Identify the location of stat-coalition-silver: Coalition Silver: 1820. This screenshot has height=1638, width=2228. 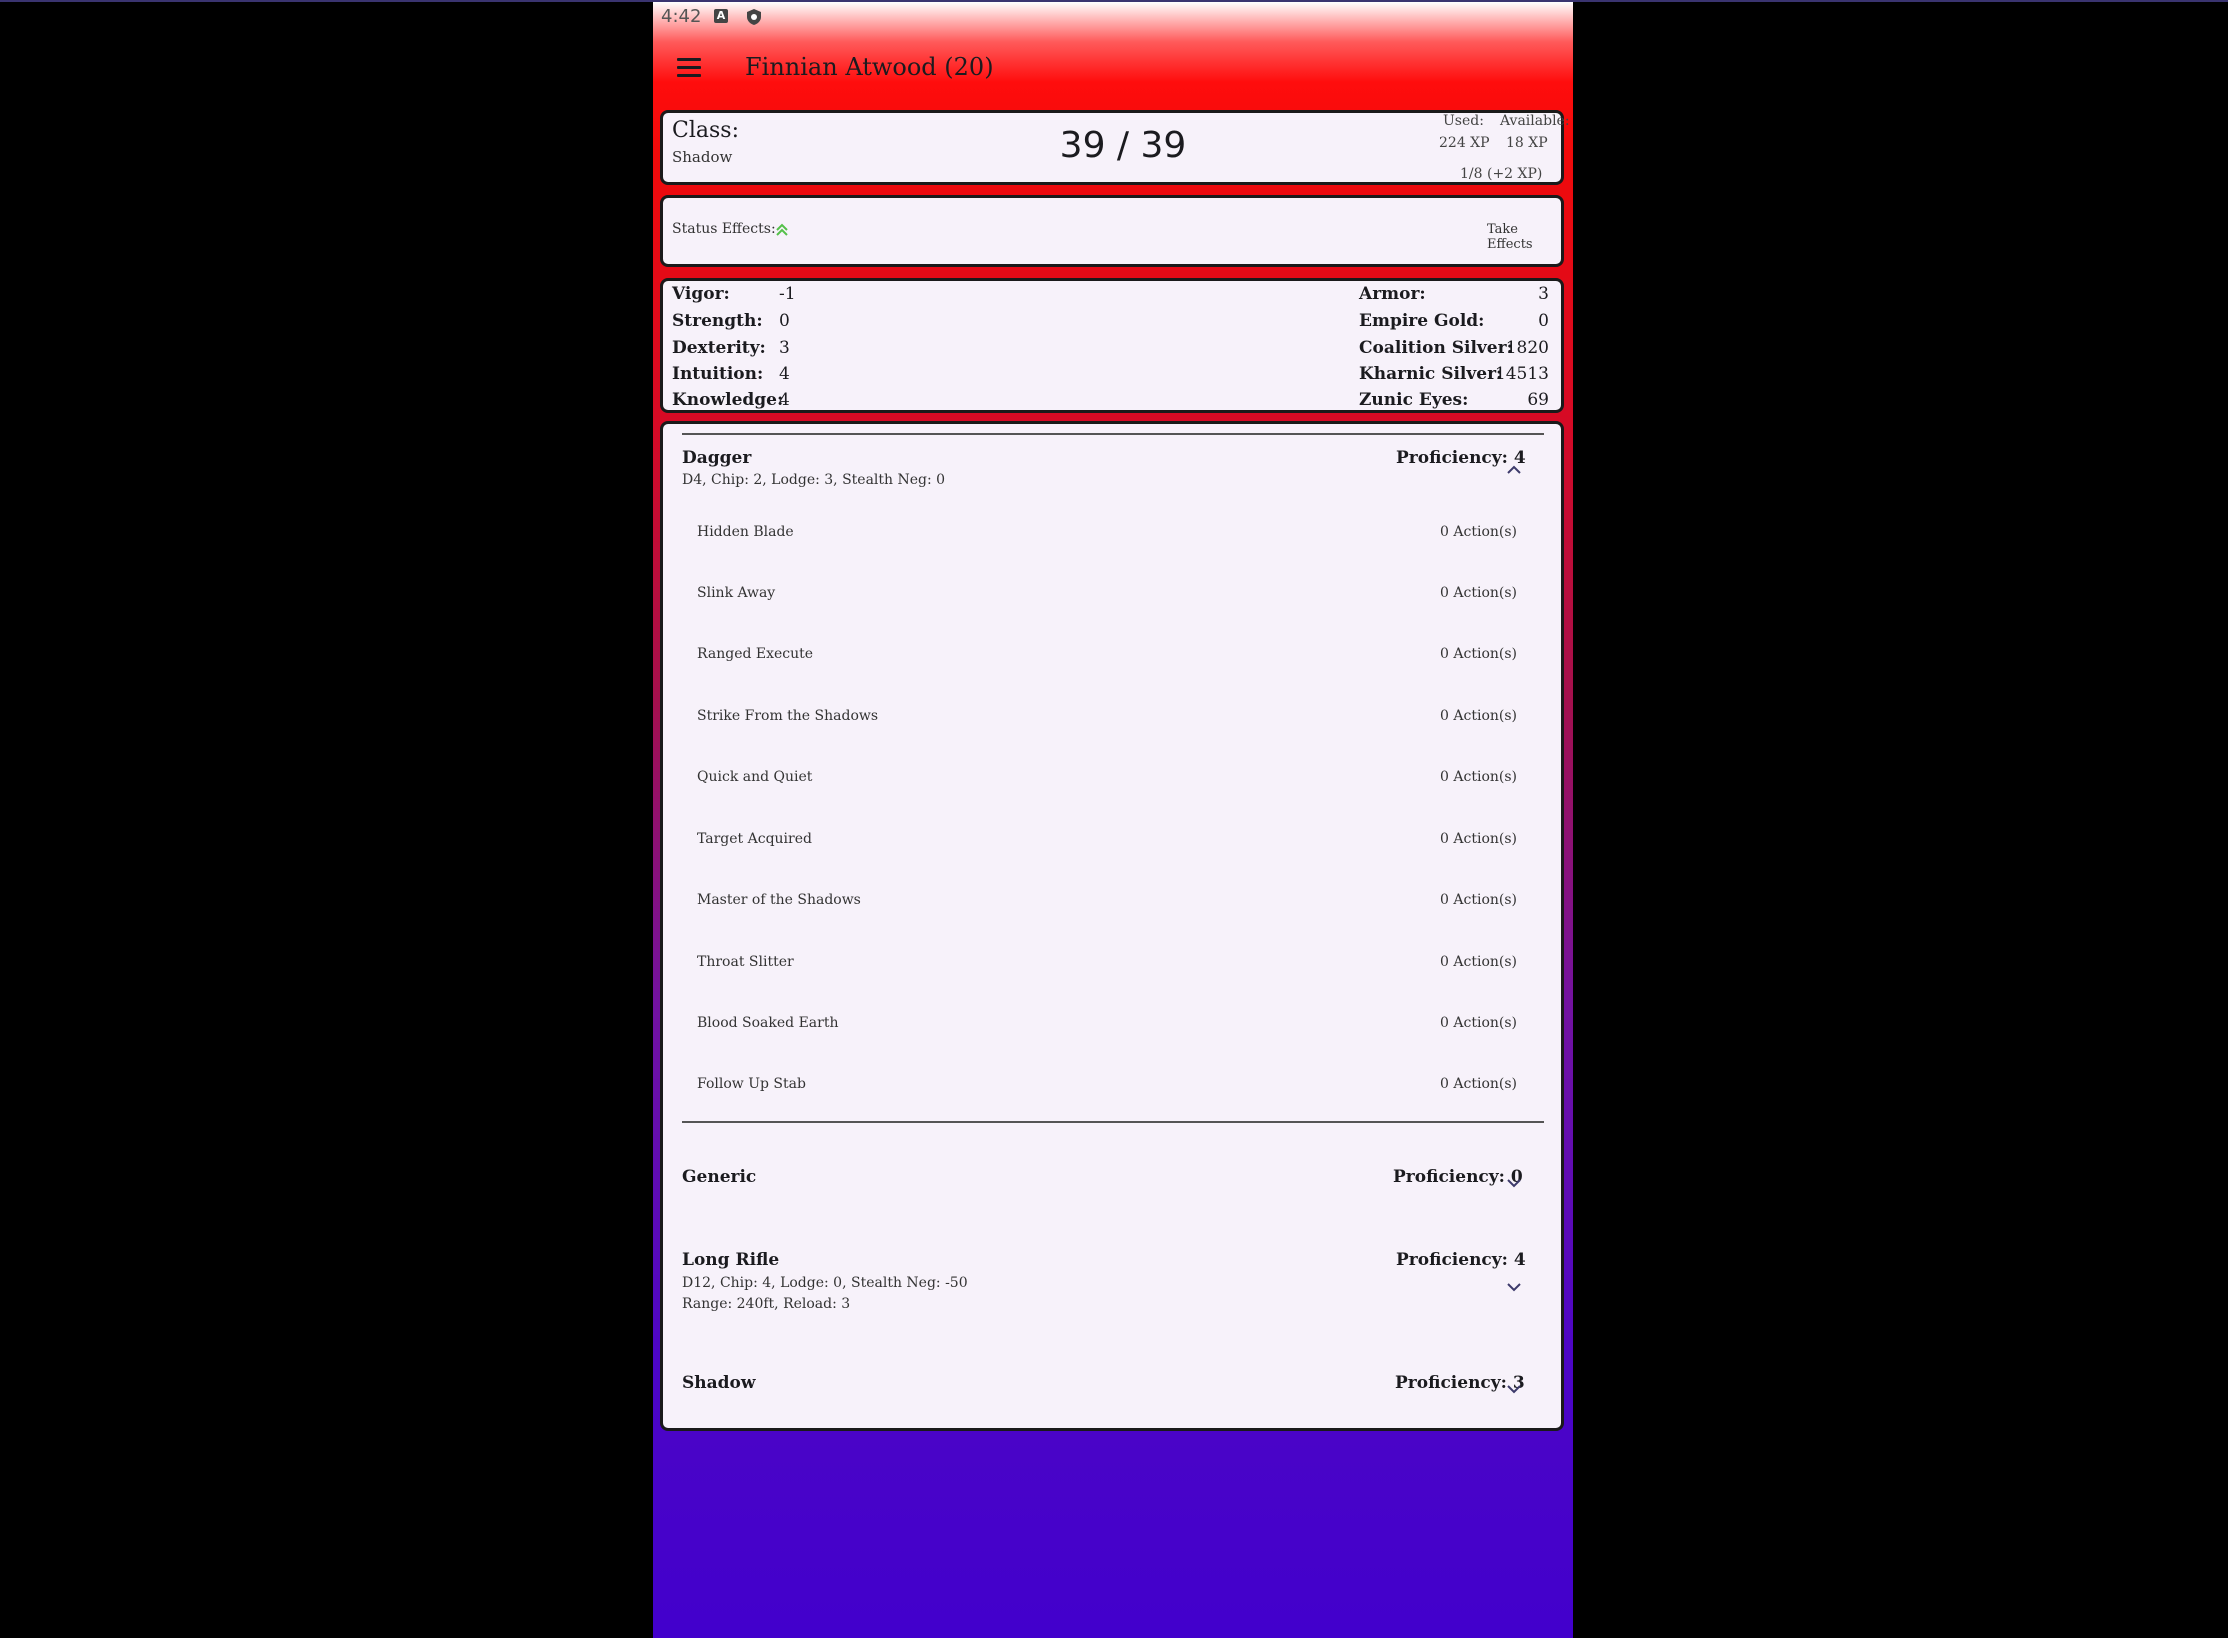
(1454, 351).